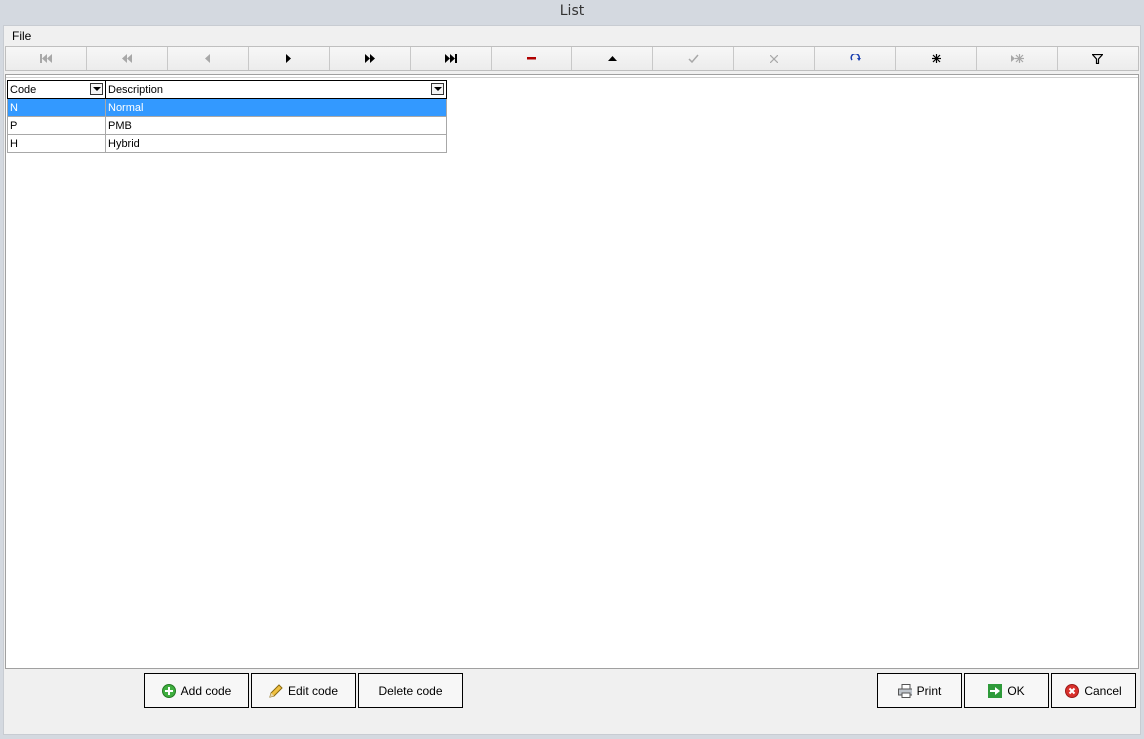 The image size is (1144, 739). Describe the element at coordinates (694, 58) in the screenshot. I see `post-icon` at that location.